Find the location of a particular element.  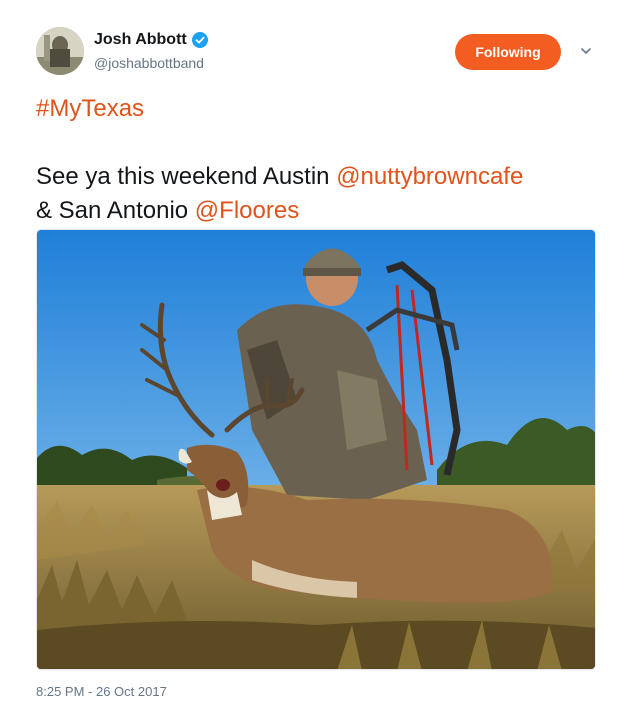

text-spacer is located at coordinates (321, 143).